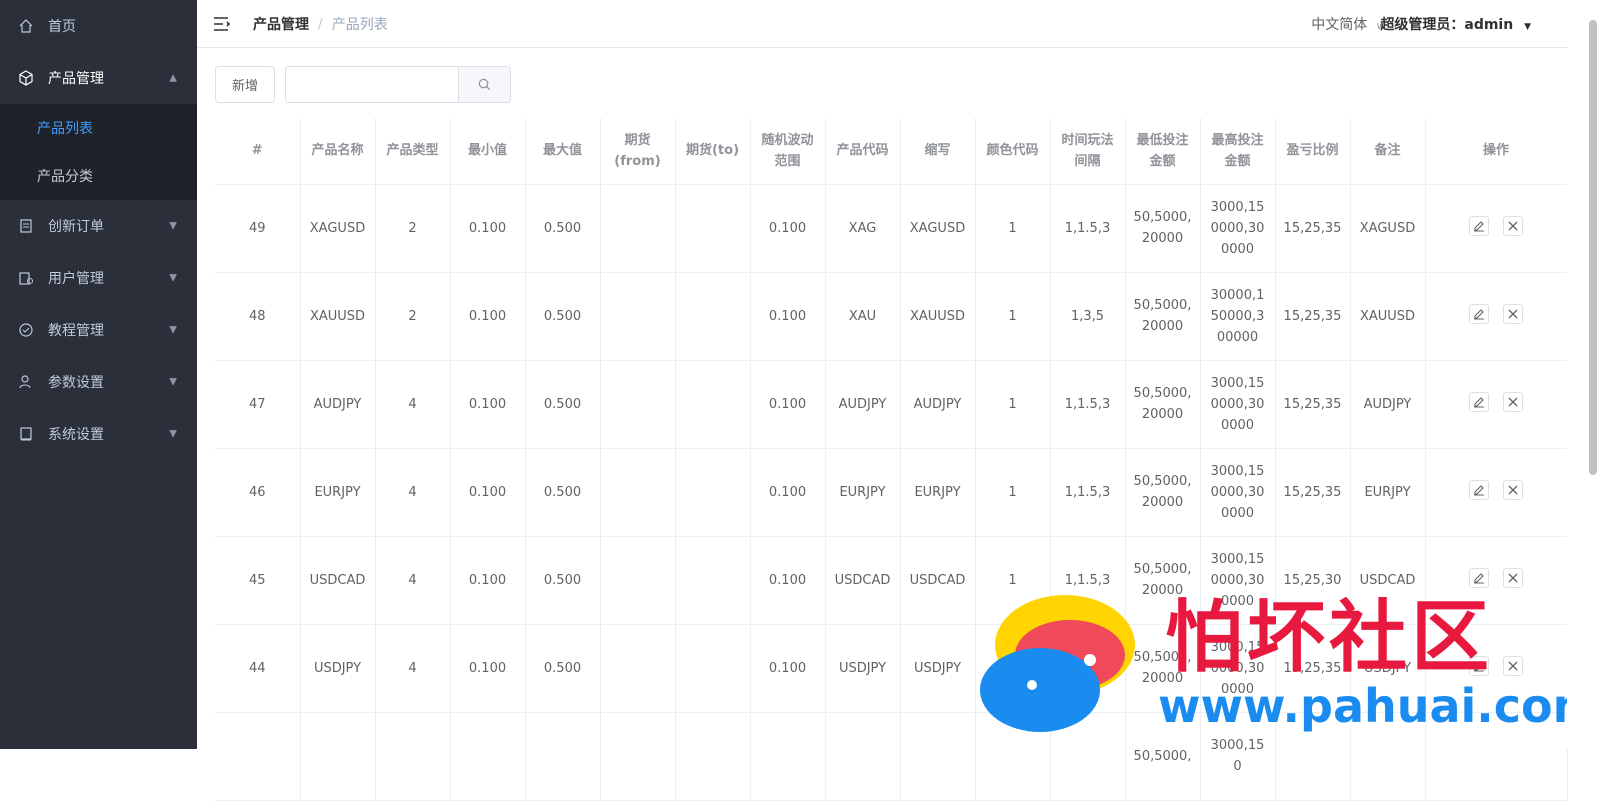 The height and width of the screenshot is (801, 1600). What do you see at coordinates (258, 668) in the screenshot?
I see `table-cell: 44` at bounding box center [258, 668].